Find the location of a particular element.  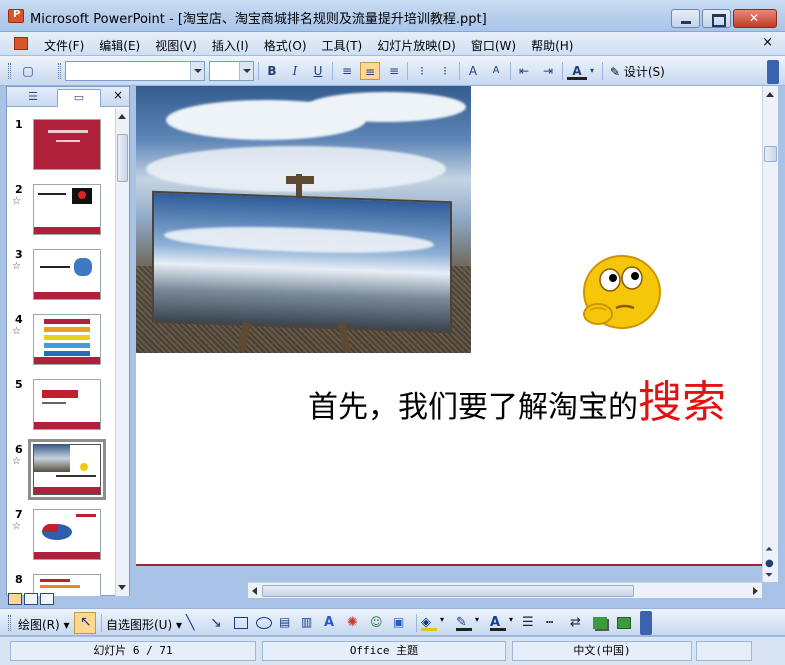

font-name-combo is located at coordinates (135, 71).